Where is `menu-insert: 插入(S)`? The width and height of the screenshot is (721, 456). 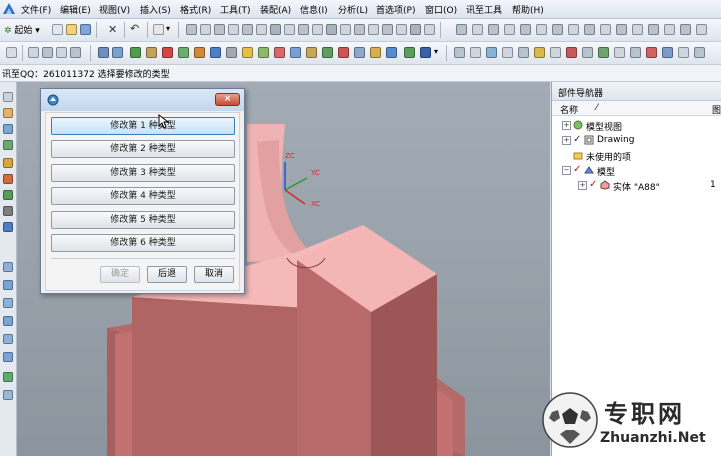 menu-insert: 插入(S) is located at coordinates (155, 9).